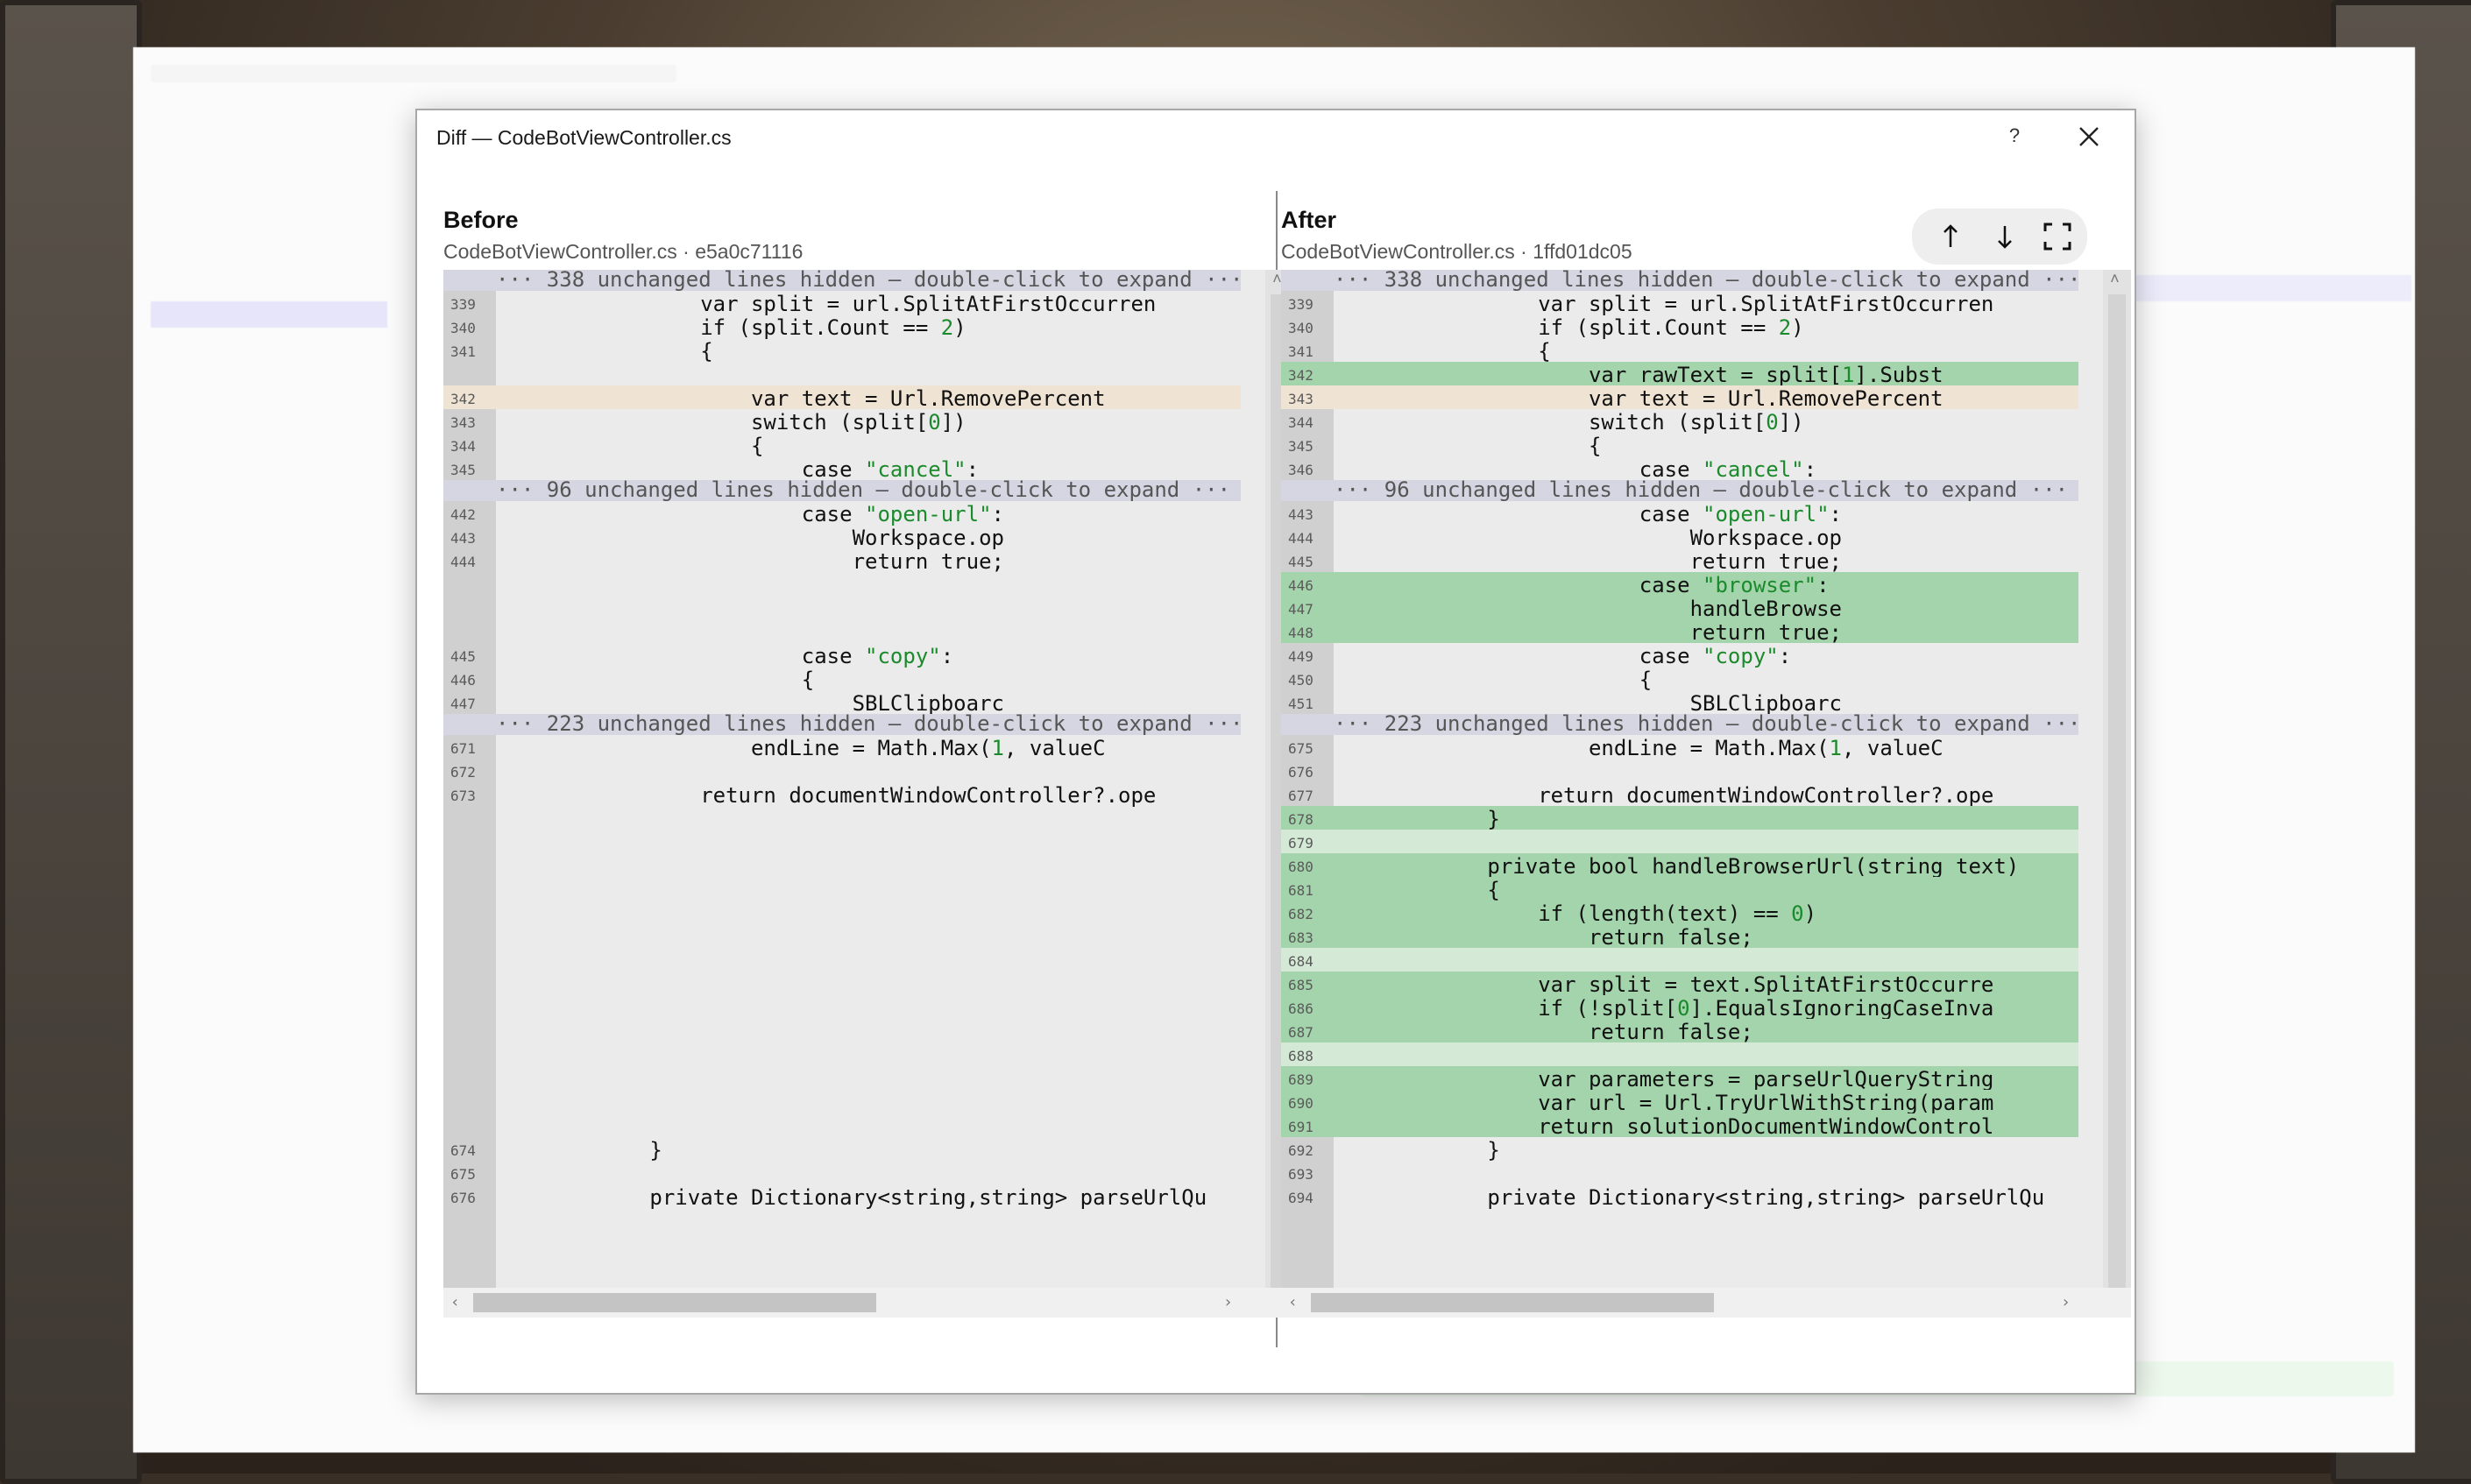  I want to click on help-button: ?, so click(2015, 136).